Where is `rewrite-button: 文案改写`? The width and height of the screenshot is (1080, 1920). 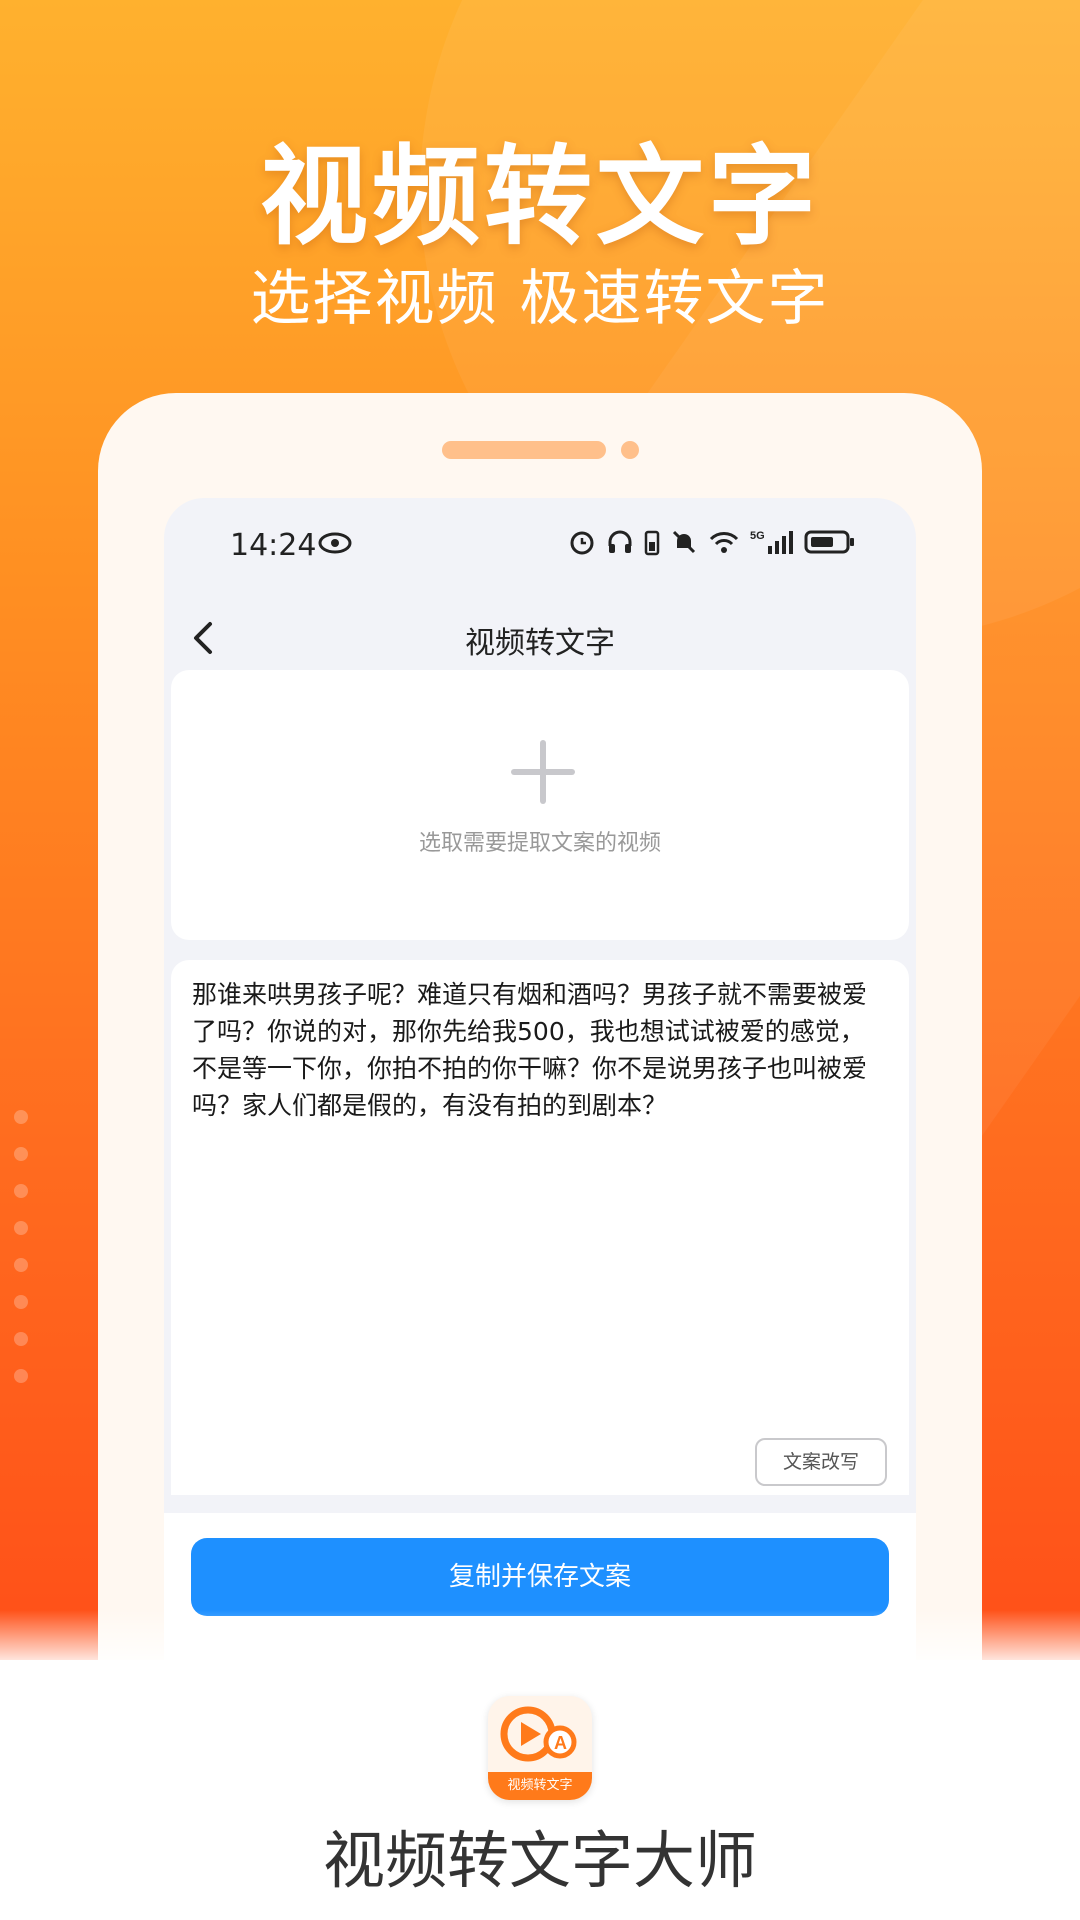
rewrite-button: 文案改写 is located at coordinates (821, 1462).